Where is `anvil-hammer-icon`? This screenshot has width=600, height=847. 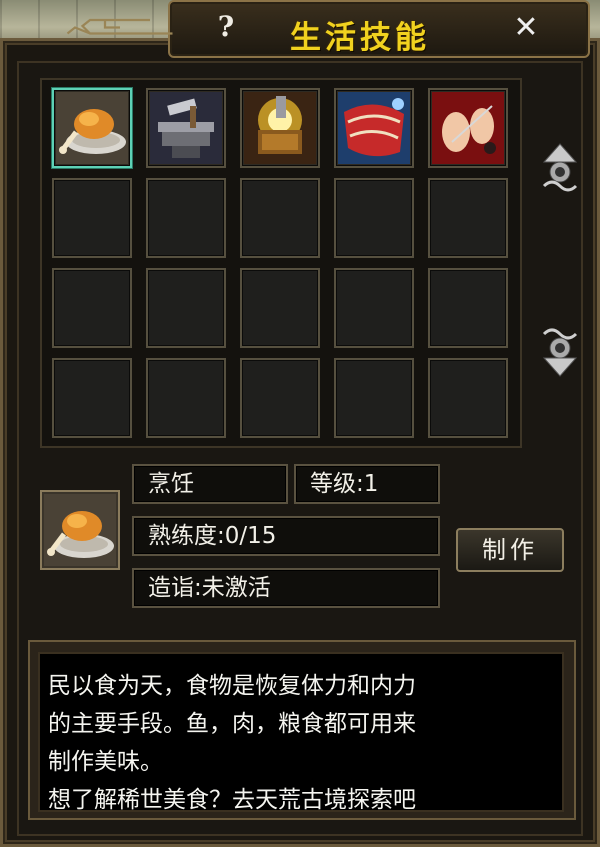 anvil-hammer-icon is located at coordinates (186, 128).